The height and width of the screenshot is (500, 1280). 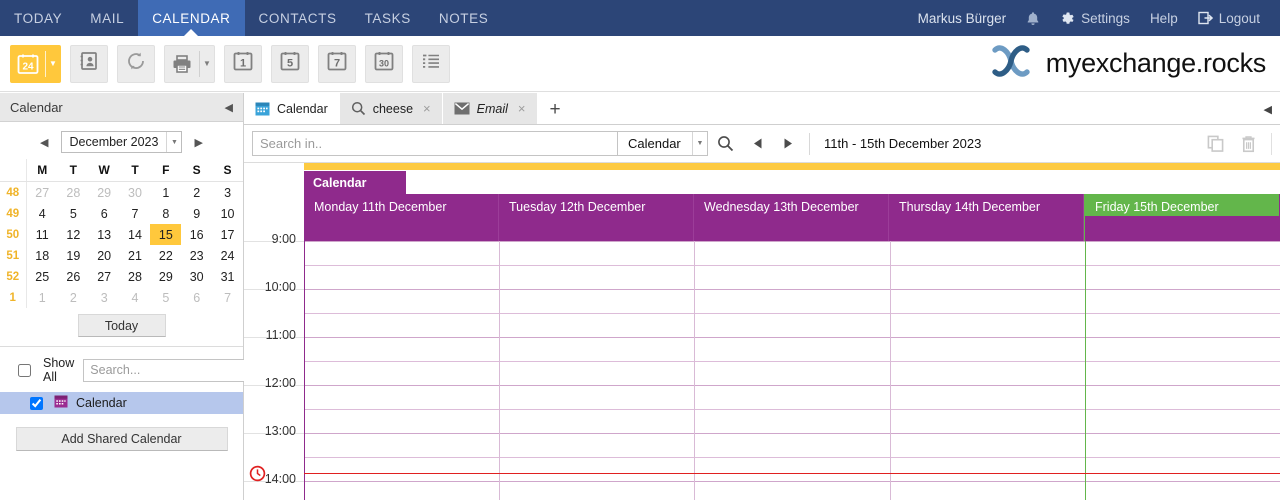 I want to click on minicalendar-day: 23, so click(x=196, y=255).